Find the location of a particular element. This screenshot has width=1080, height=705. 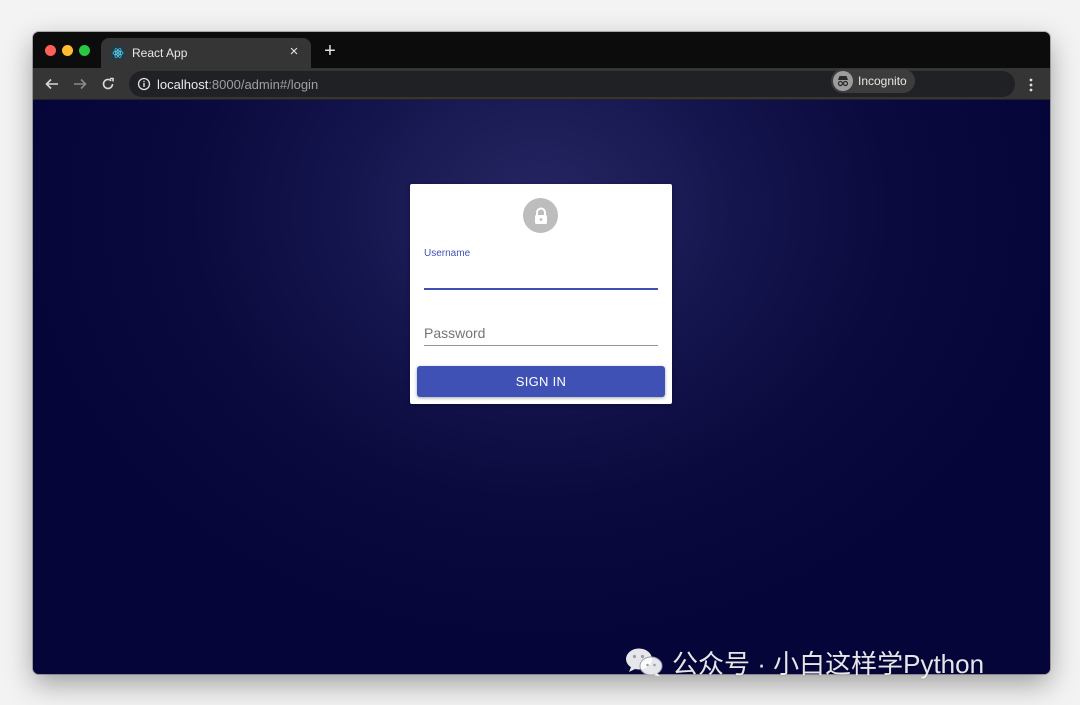

username-label: Username is located at coordinates (447, 253).